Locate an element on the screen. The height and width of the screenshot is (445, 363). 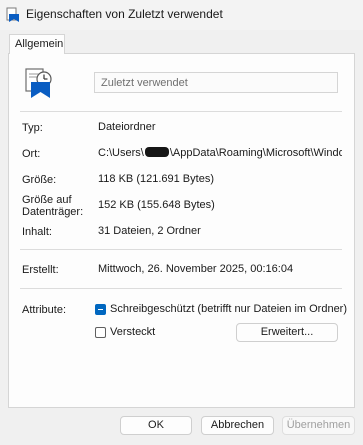
size-on-disk-label-line1: Größe auf is located at coordinates (47, 200).